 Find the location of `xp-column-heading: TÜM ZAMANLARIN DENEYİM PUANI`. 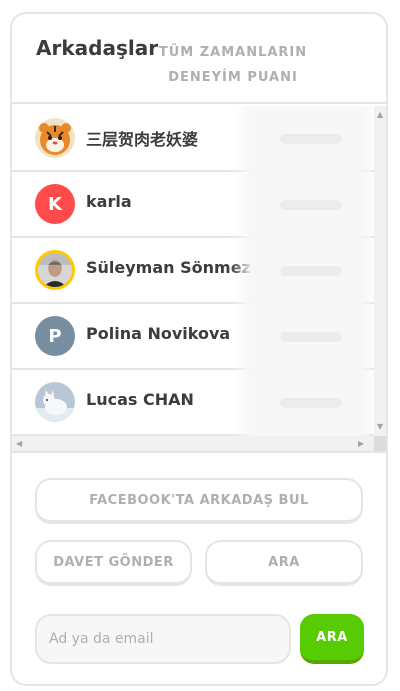

xp-column-heading: TÜM ZAMANLARIN DENEYİM PUANI is located at coordinates (233, 65).